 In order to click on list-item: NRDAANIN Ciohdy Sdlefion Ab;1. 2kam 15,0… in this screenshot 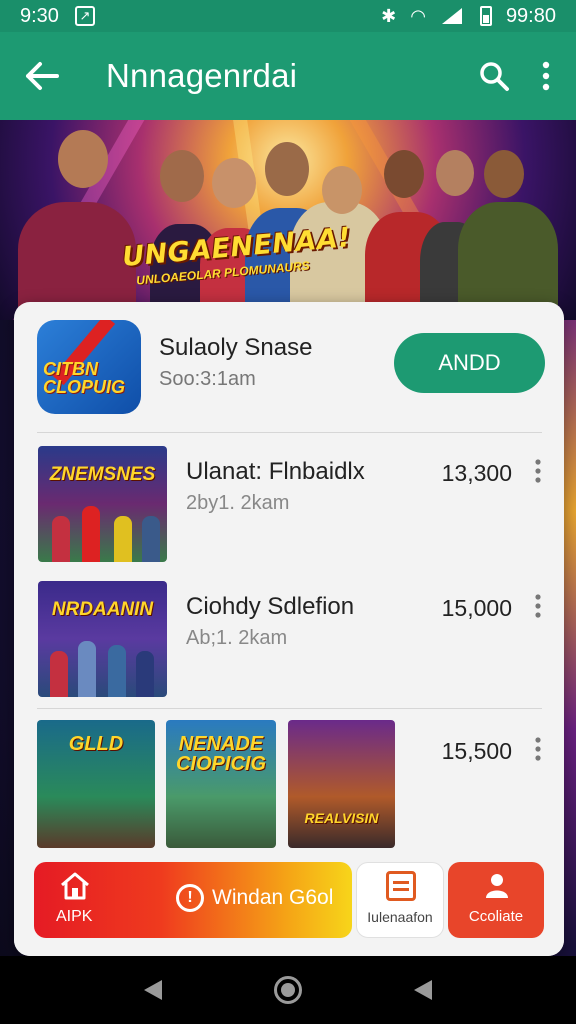, I will do `click(289, 640)`.